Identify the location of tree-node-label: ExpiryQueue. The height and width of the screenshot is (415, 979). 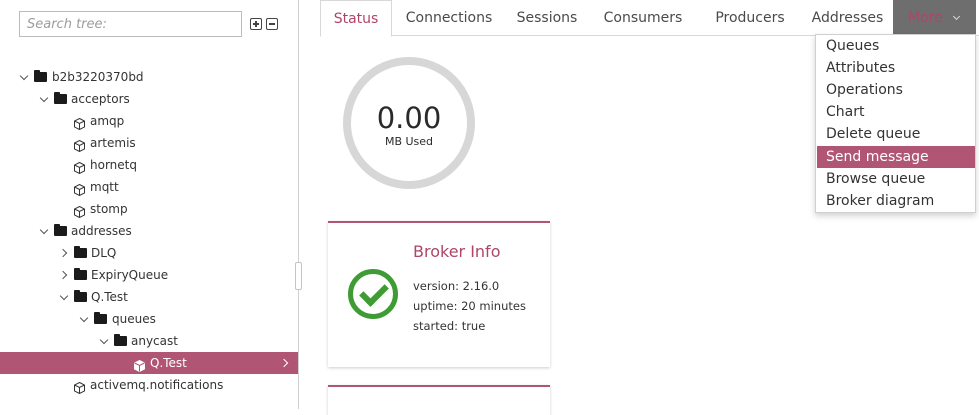
(130, 275).